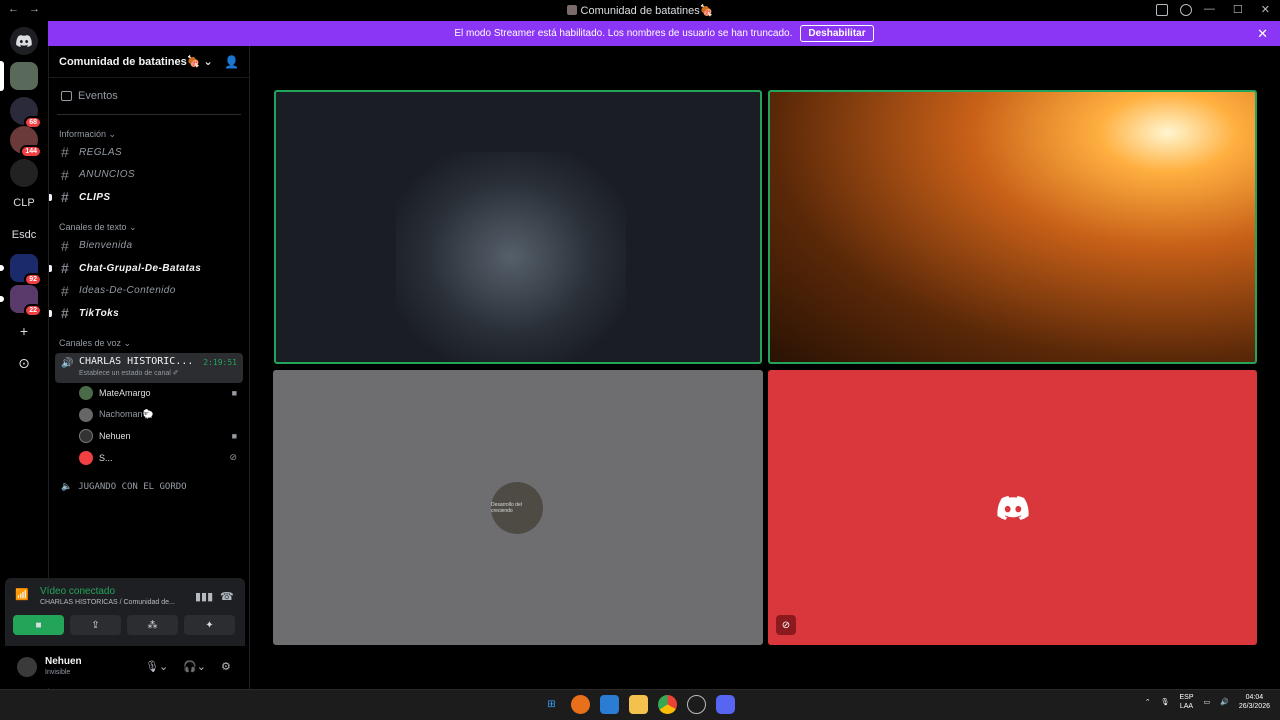 The image size is (1280, 720). What do you see at coordinates (1186, 10) in the screenshot?
I see `help-icon` at bounding box center [1186, 10].